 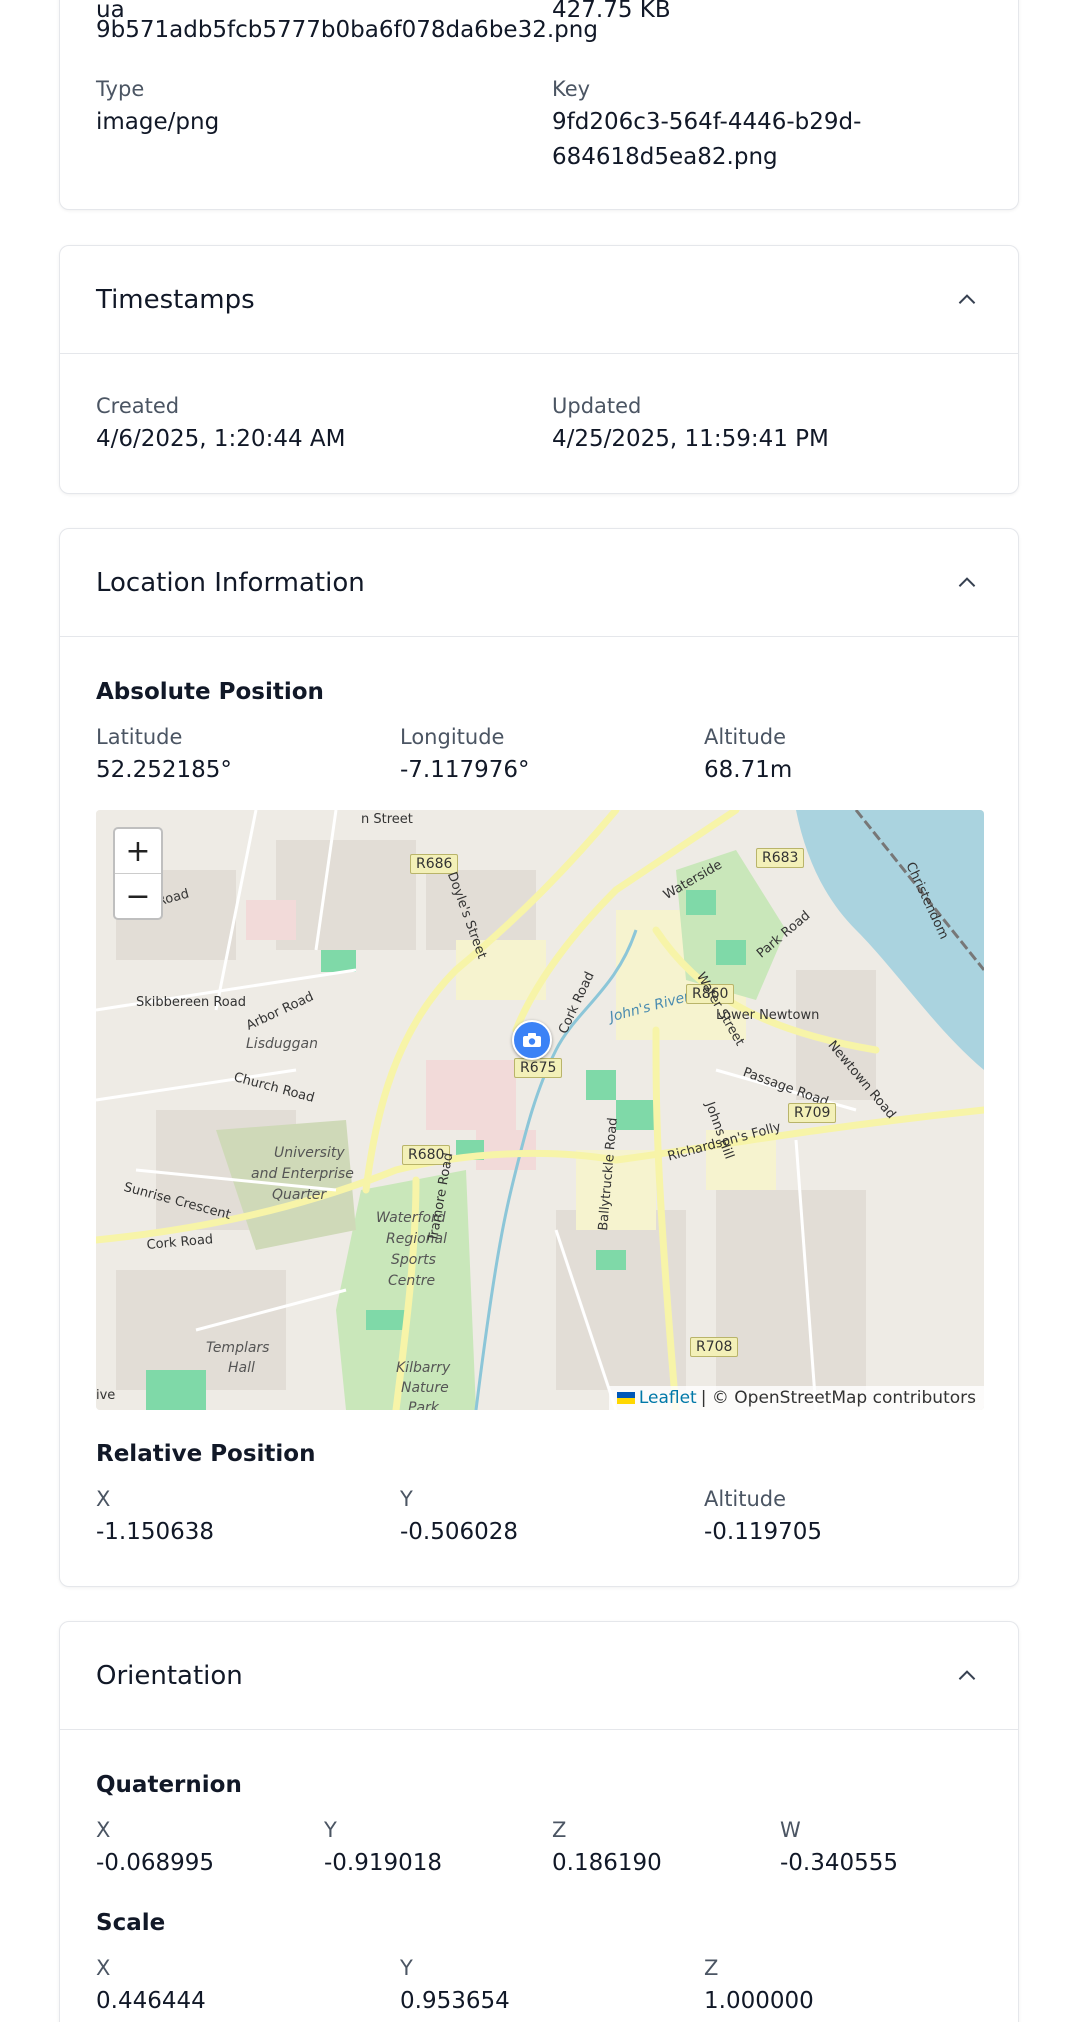 What do you see at coordinates (714, 1347) in the screenshot?
I see `map-label-r708: R708` at bounding box center [714, 1347].